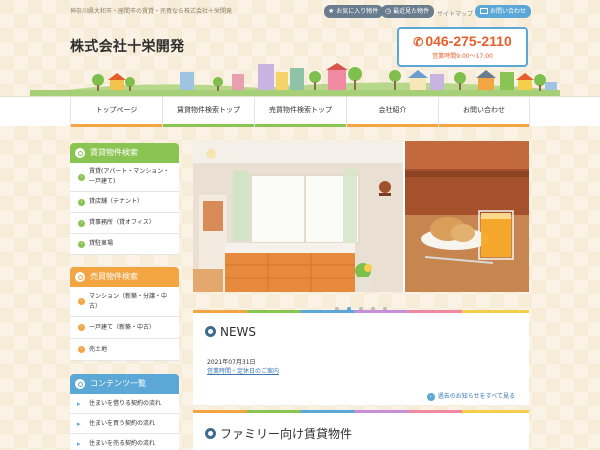  I want to click on favorites-button: ★ お気に入り物件, so click(354, 11).